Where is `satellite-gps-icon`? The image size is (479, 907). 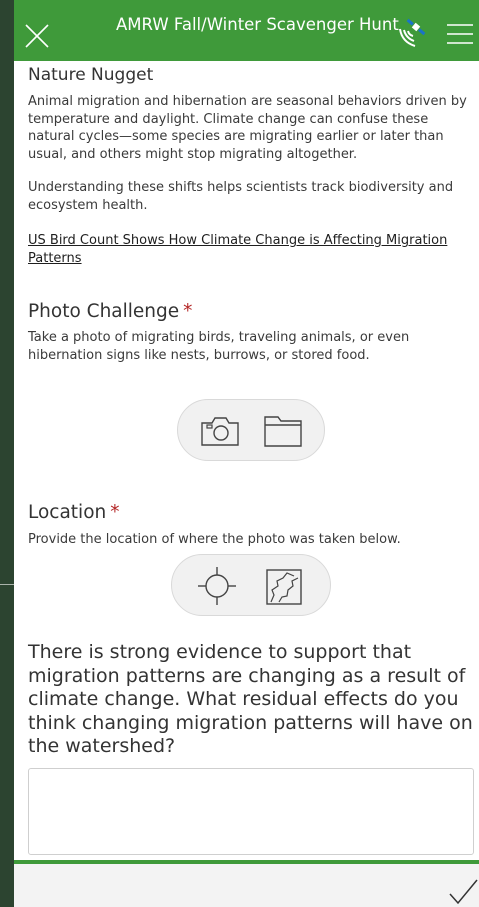
satellite-gps-icon is located at coordinates (412, 33).